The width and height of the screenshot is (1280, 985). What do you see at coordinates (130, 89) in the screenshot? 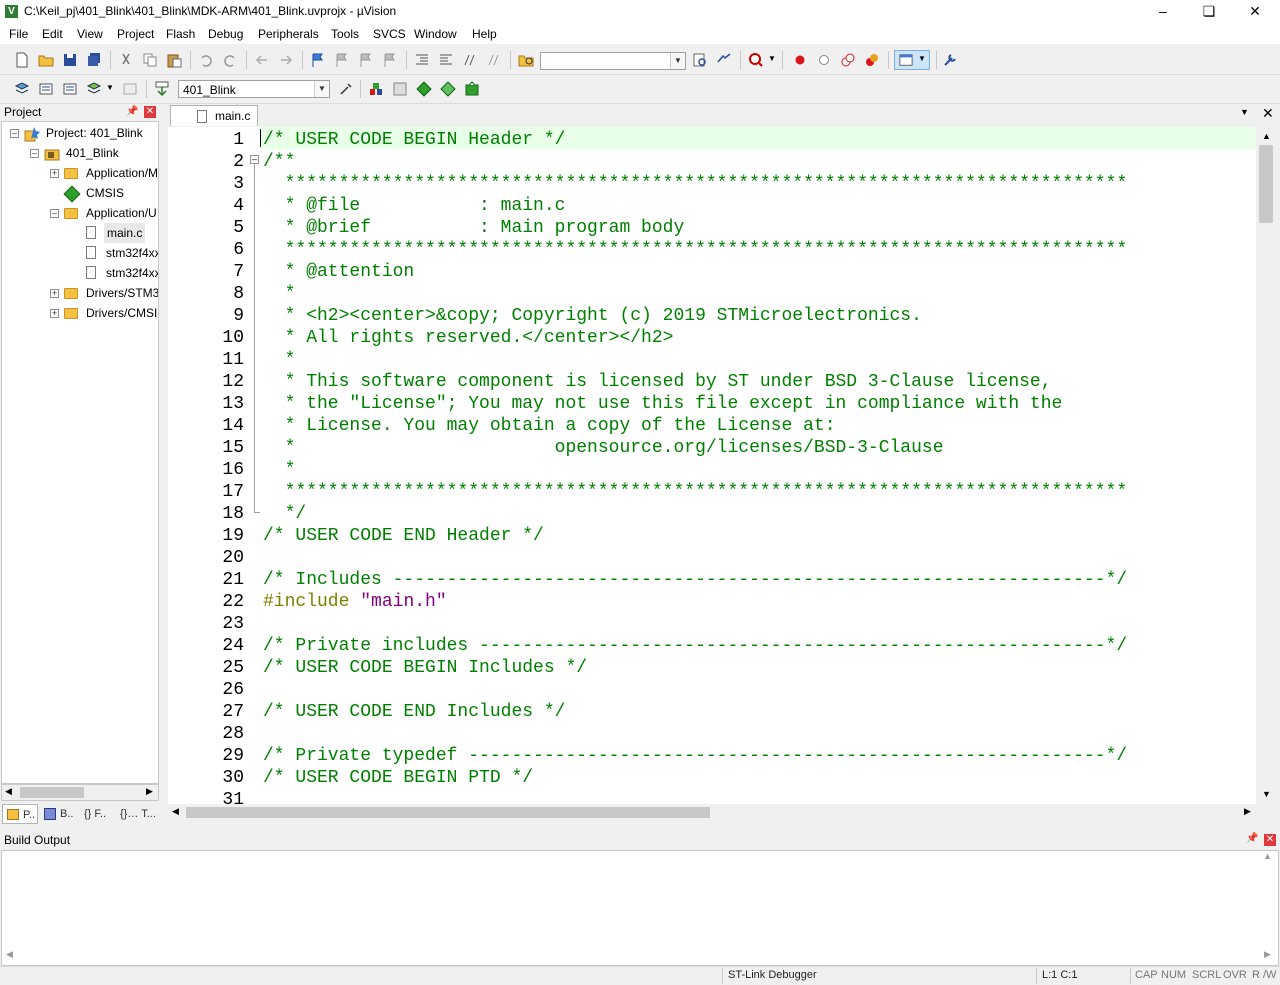
I see `stop-build-icon` at bounding box center [130, 89].